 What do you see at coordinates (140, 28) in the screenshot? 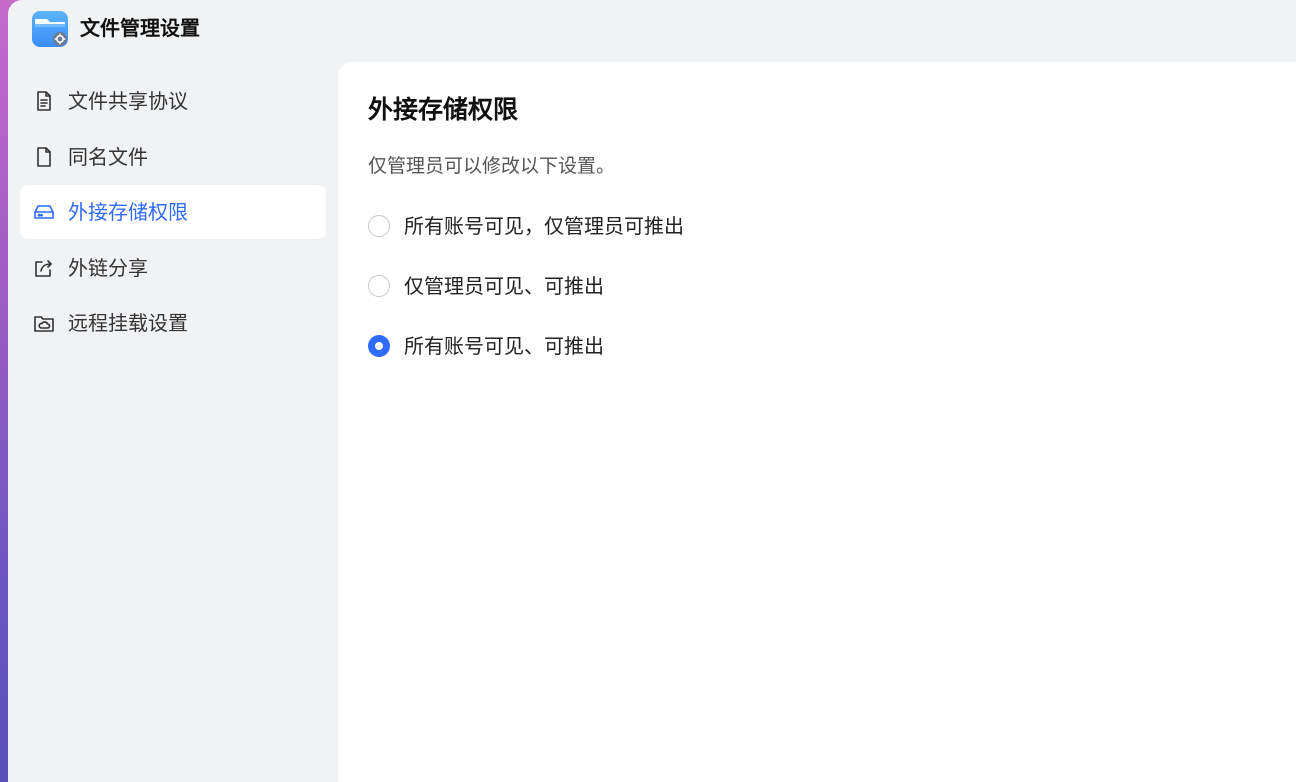
I see `app-title: 文件管理设置` at bounding box center [140, 28].